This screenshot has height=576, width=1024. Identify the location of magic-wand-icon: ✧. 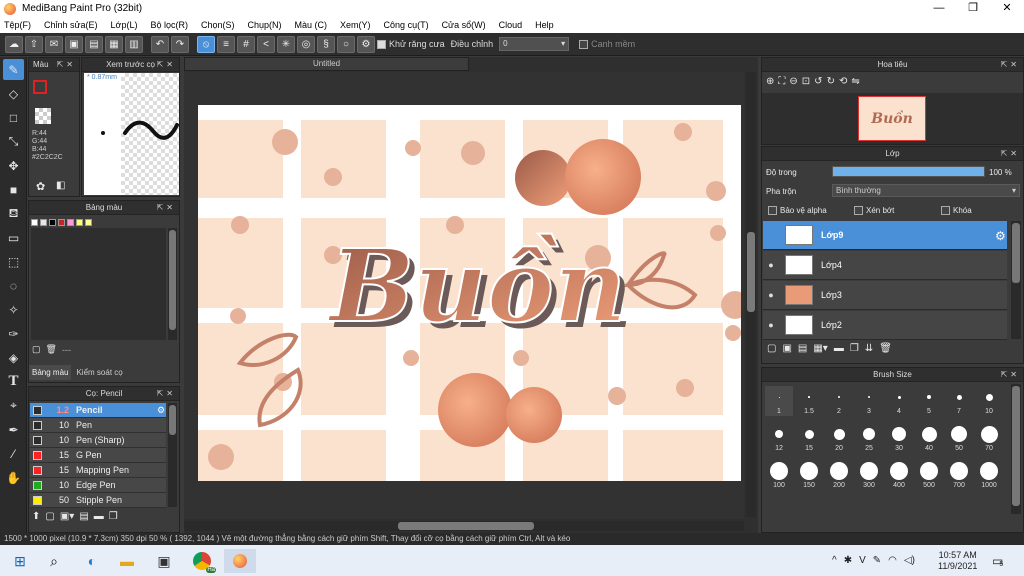
(13, 309).